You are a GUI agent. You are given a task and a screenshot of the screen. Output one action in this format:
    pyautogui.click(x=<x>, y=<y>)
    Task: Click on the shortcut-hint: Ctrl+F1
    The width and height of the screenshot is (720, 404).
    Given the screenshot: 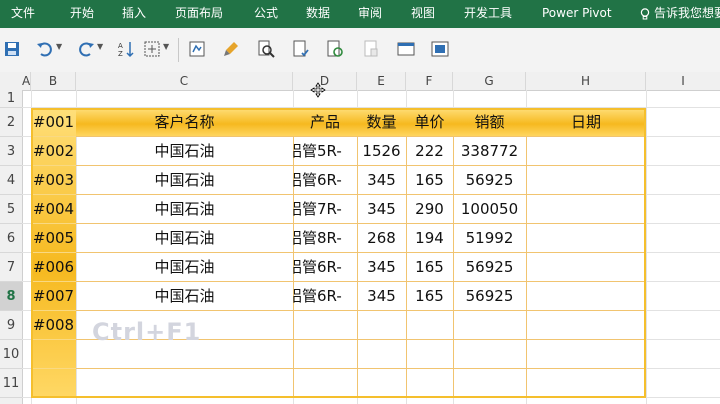 What is the action you would take?
    pyautogui.click(x=147, y=332)
    